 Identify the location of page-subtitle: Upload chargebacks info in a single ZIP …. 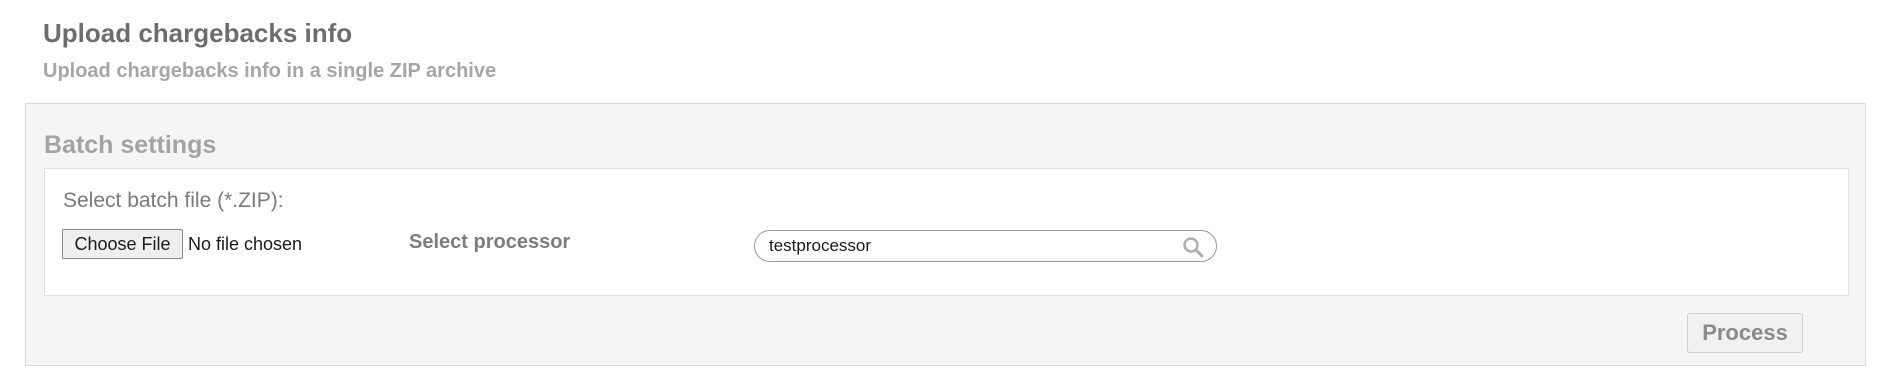
(270, 71).